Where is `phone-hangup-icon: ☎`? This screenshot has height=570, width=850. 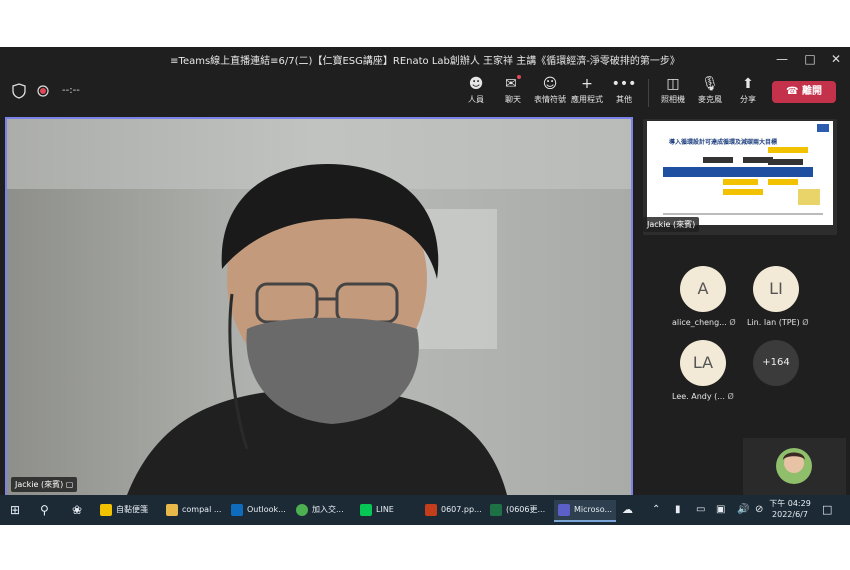
phone-hangup-icon: ☎ is located at coordinates (792, 91).